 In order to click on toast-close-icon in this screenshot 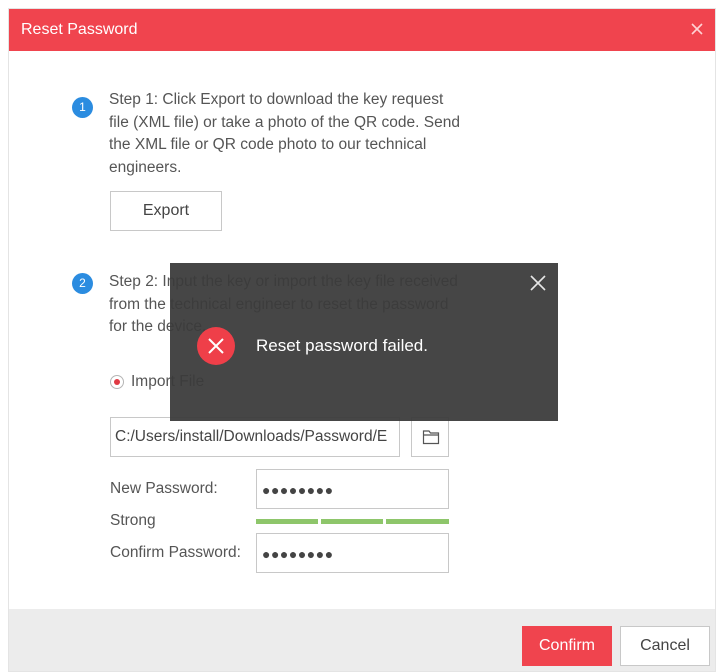, I will do `click(538, 283)`.